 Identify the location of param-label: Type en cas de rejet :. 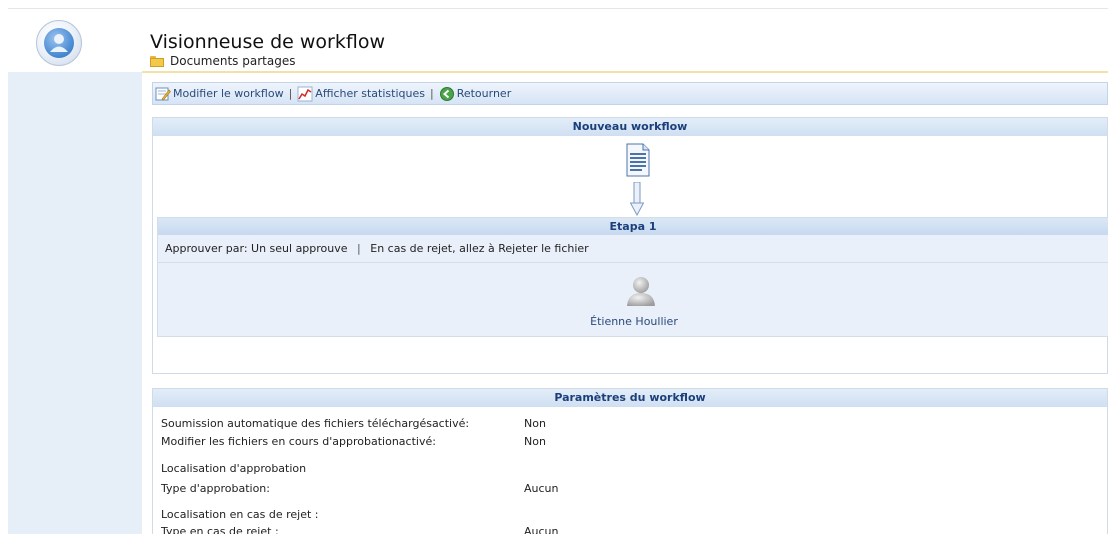
(220, 529).